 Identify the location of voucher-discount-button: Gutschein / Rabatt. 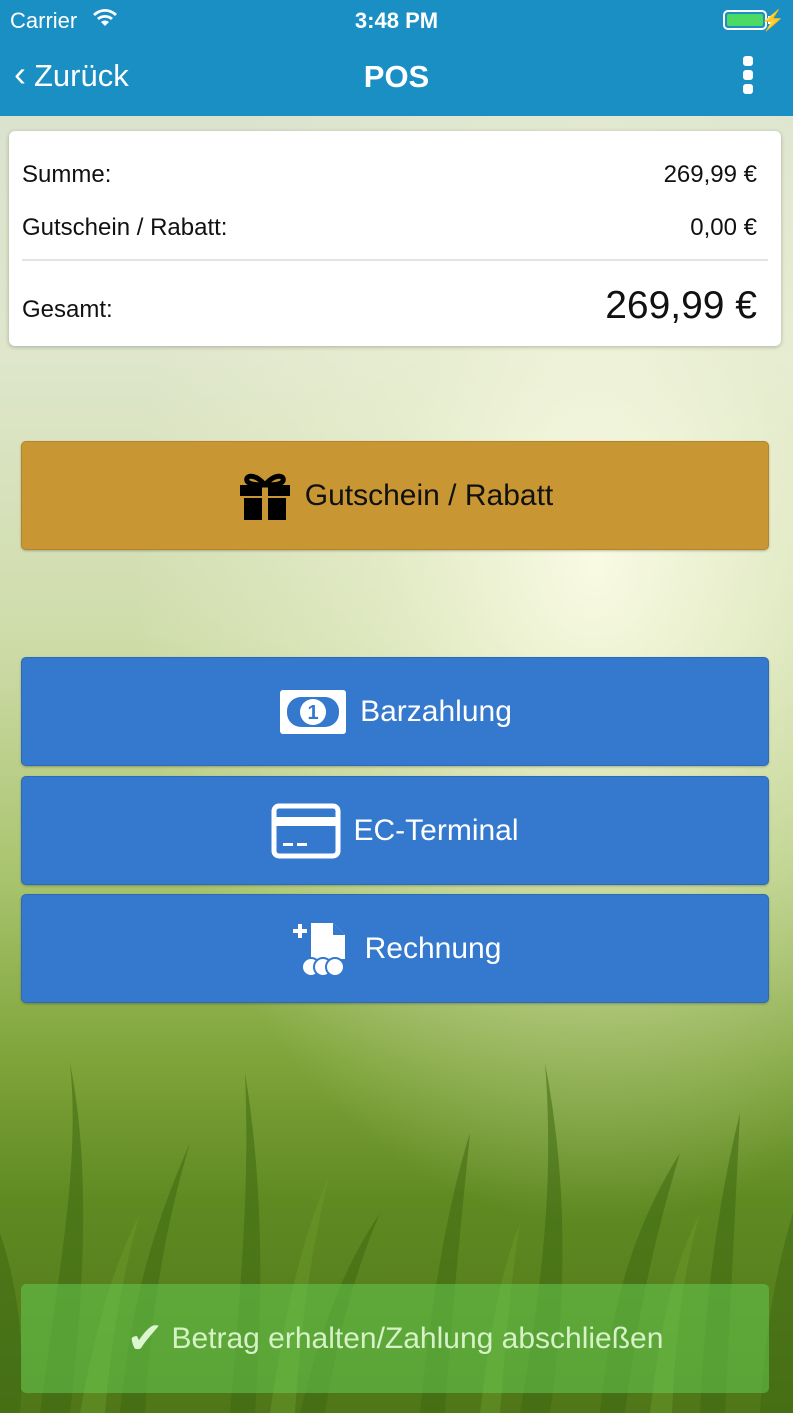
(395, 495).